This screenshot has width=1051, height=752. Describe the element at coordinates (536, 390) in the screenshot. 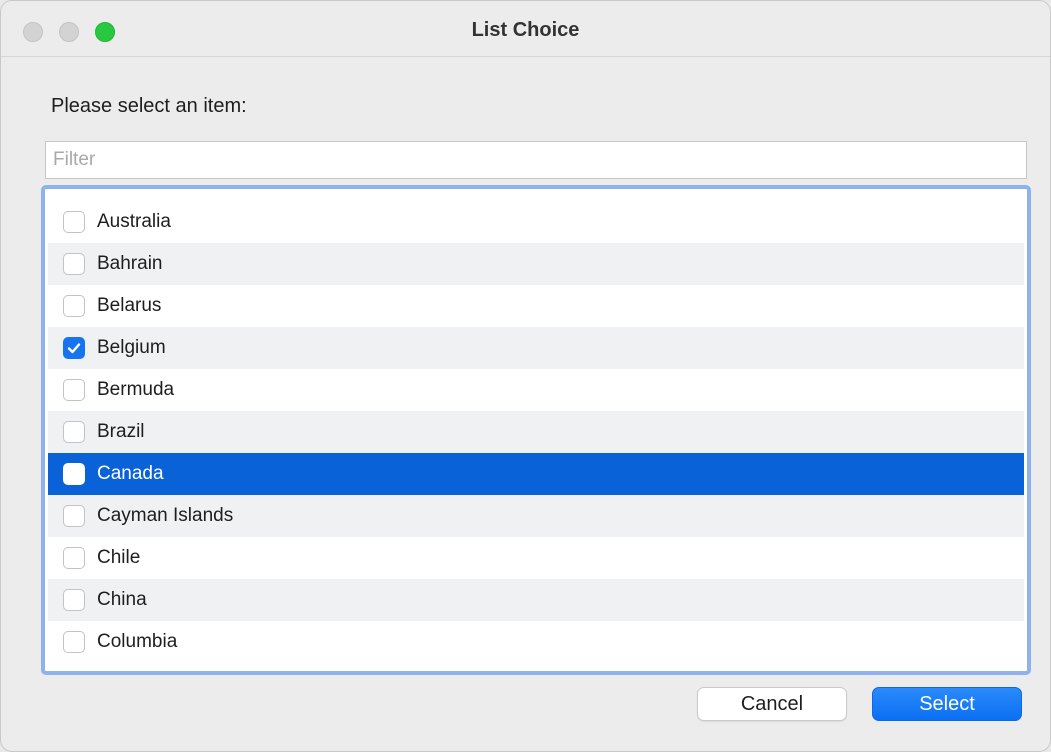

I see `list-item: Bermuda` at that location.